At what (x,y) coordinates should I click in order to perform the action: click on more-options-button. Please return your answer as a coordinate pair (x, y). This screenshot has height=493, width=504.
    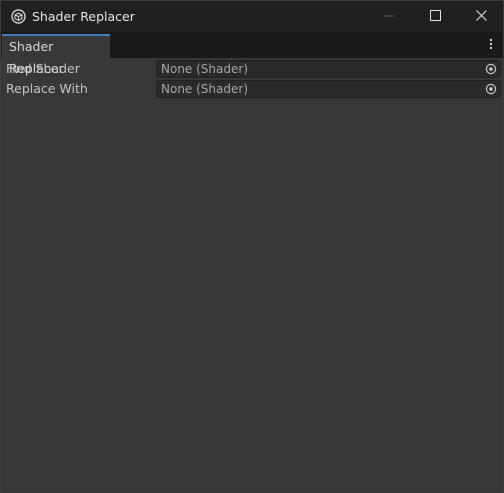
    Looking at the image, I should click on (491, 45).